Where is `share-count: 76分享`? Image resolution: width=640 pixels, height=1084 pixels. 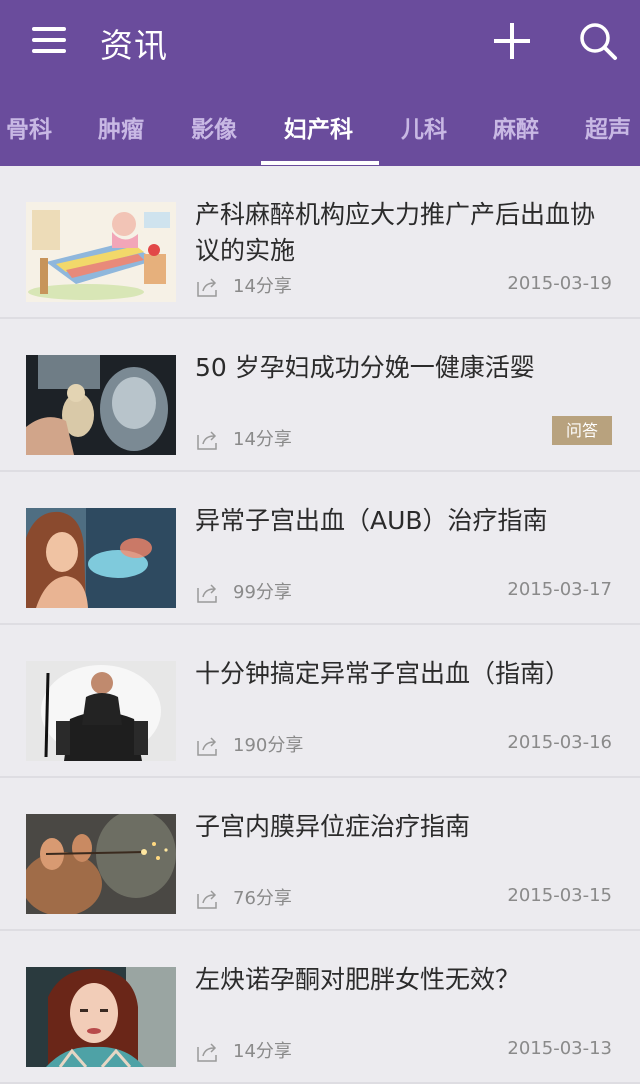 share-count: 76分享 is located at coordinates (262, 898).